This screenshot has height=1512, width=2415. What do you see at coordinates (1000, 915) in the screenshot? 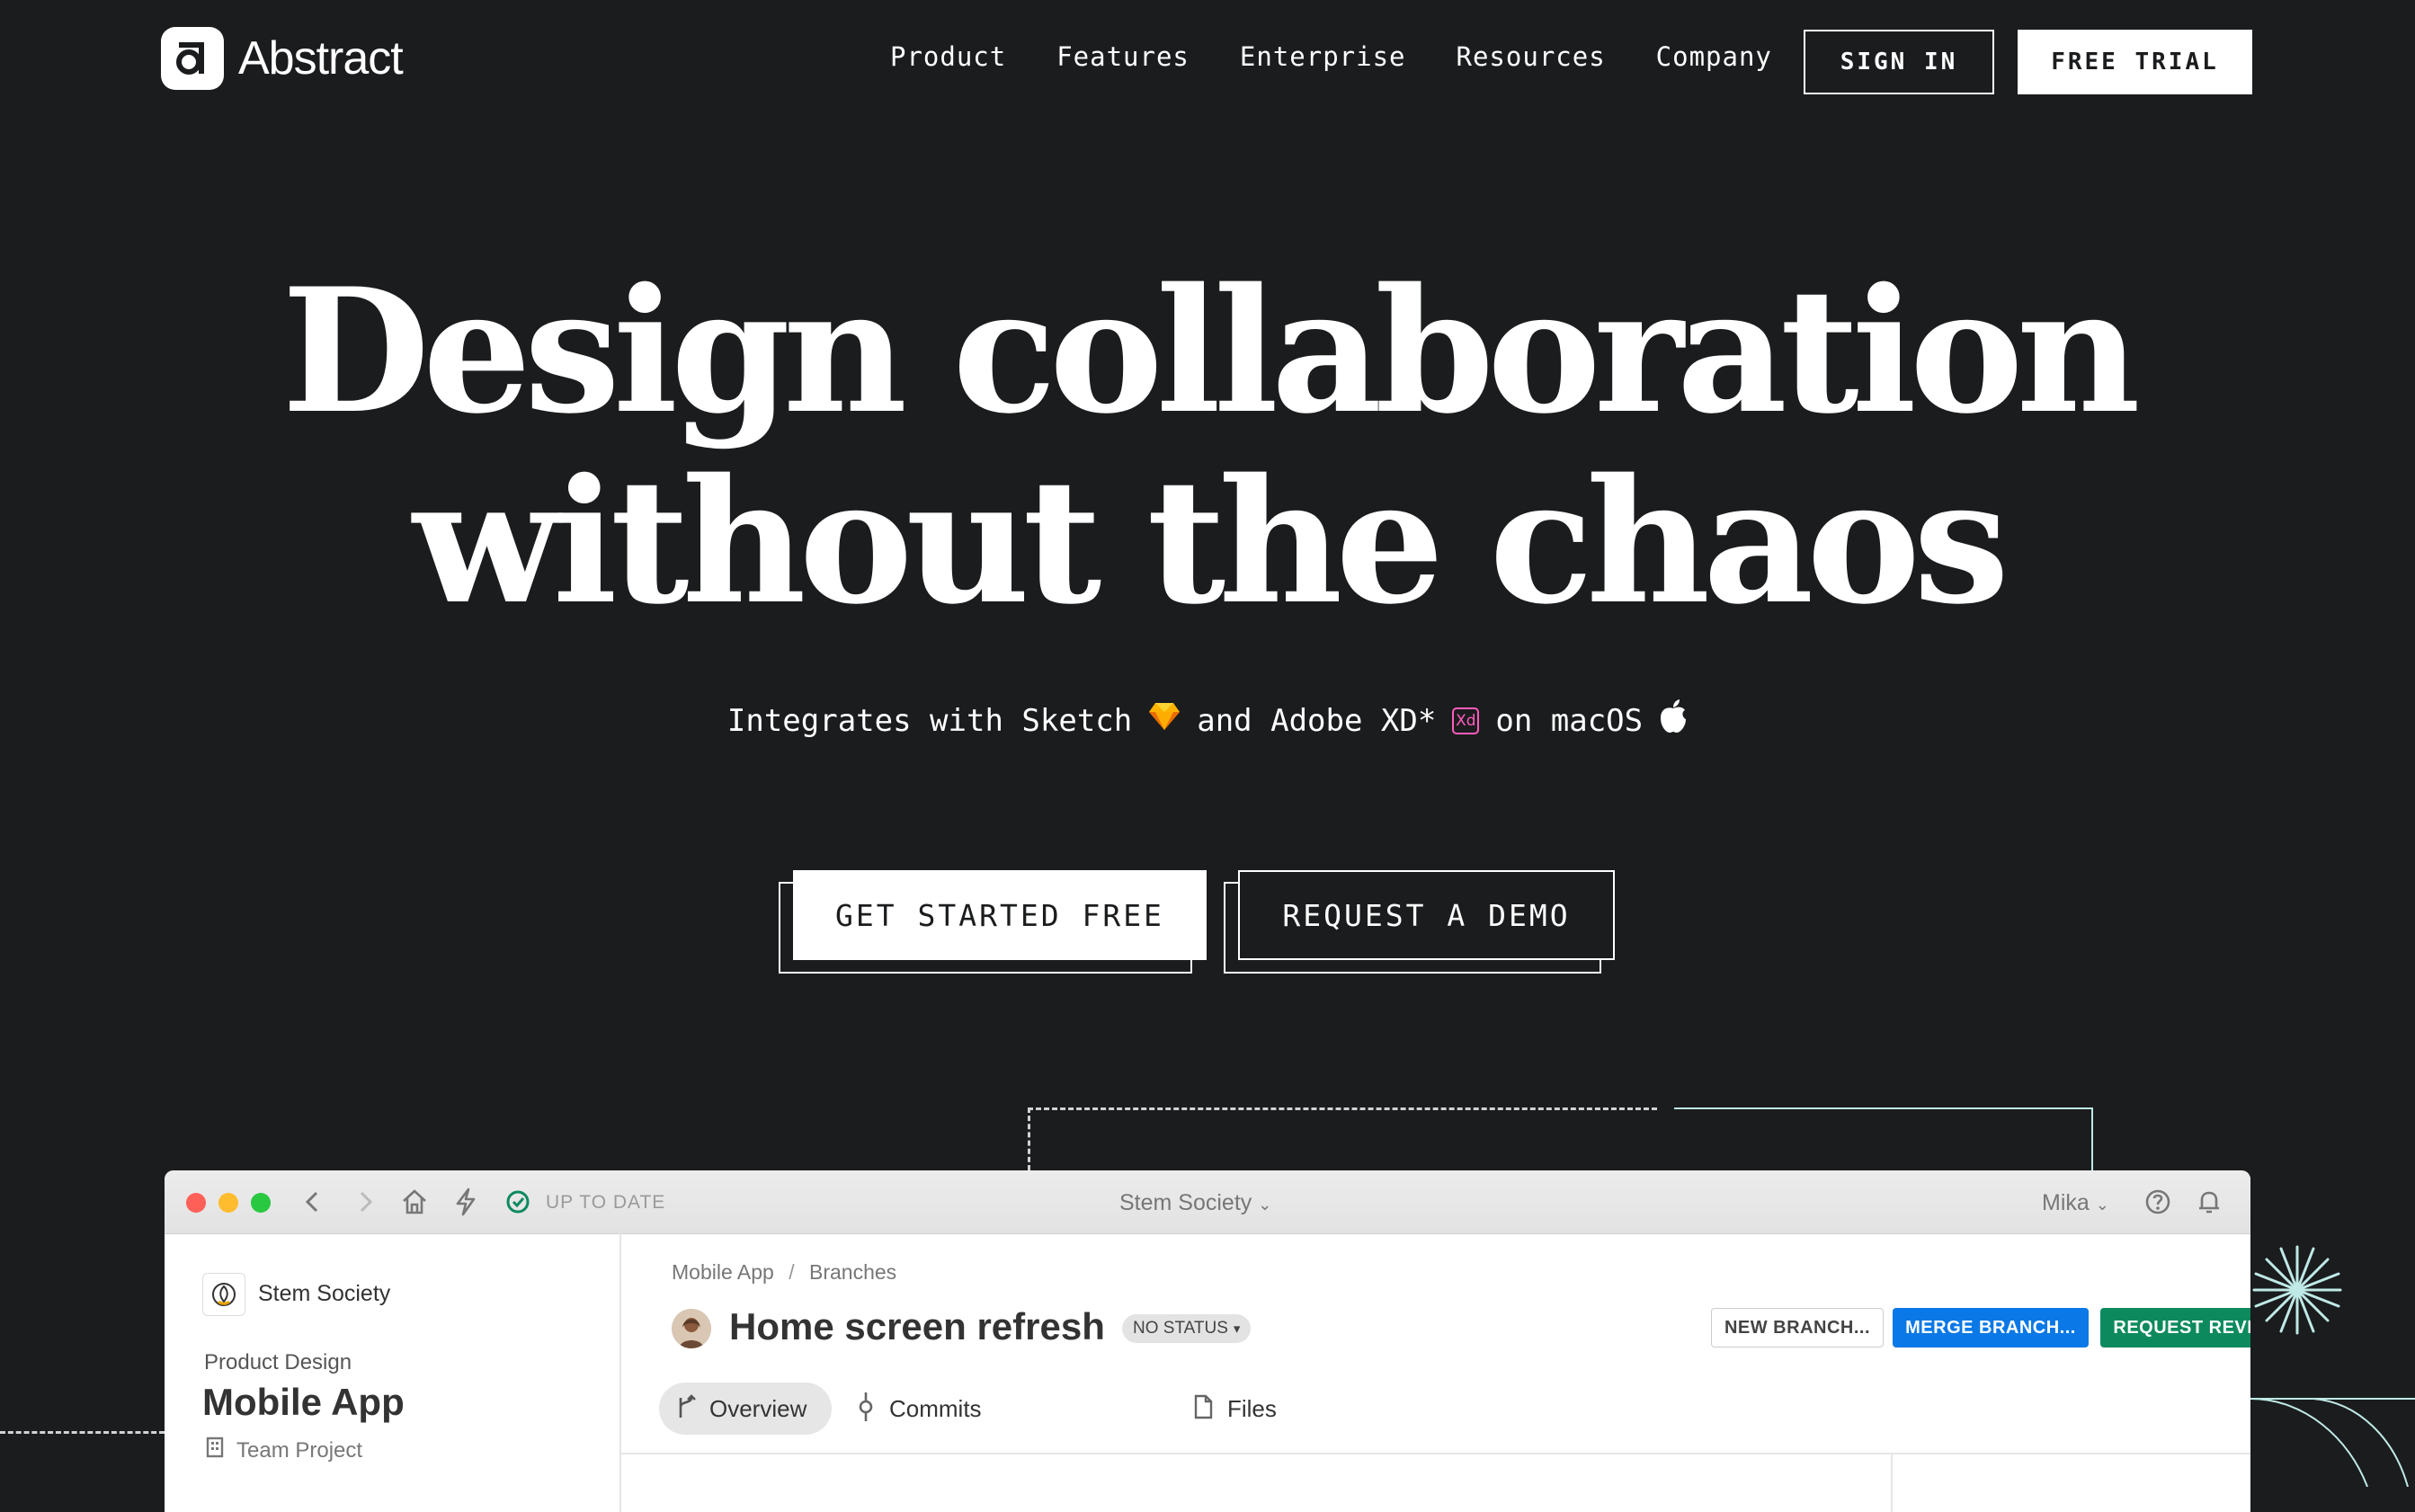
I see `get-started-free-button: GET STARTED FREE` at bounding box center [1000, 915].